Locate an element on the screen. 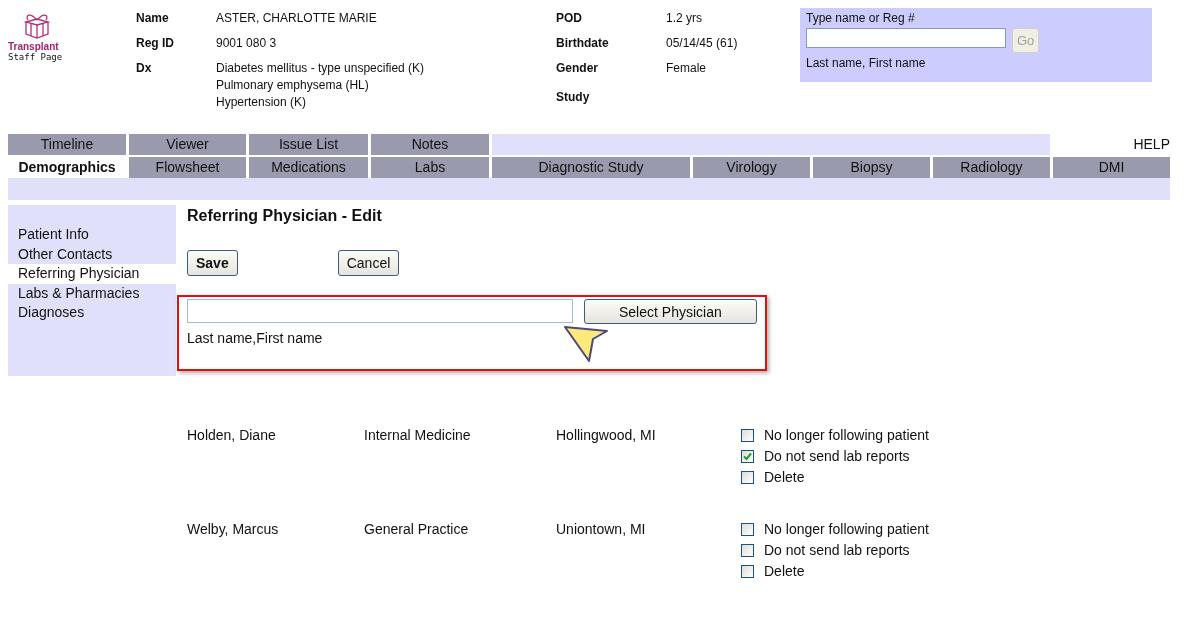  sidebar-item: Diagnoses is located at coordinates (92, 313).